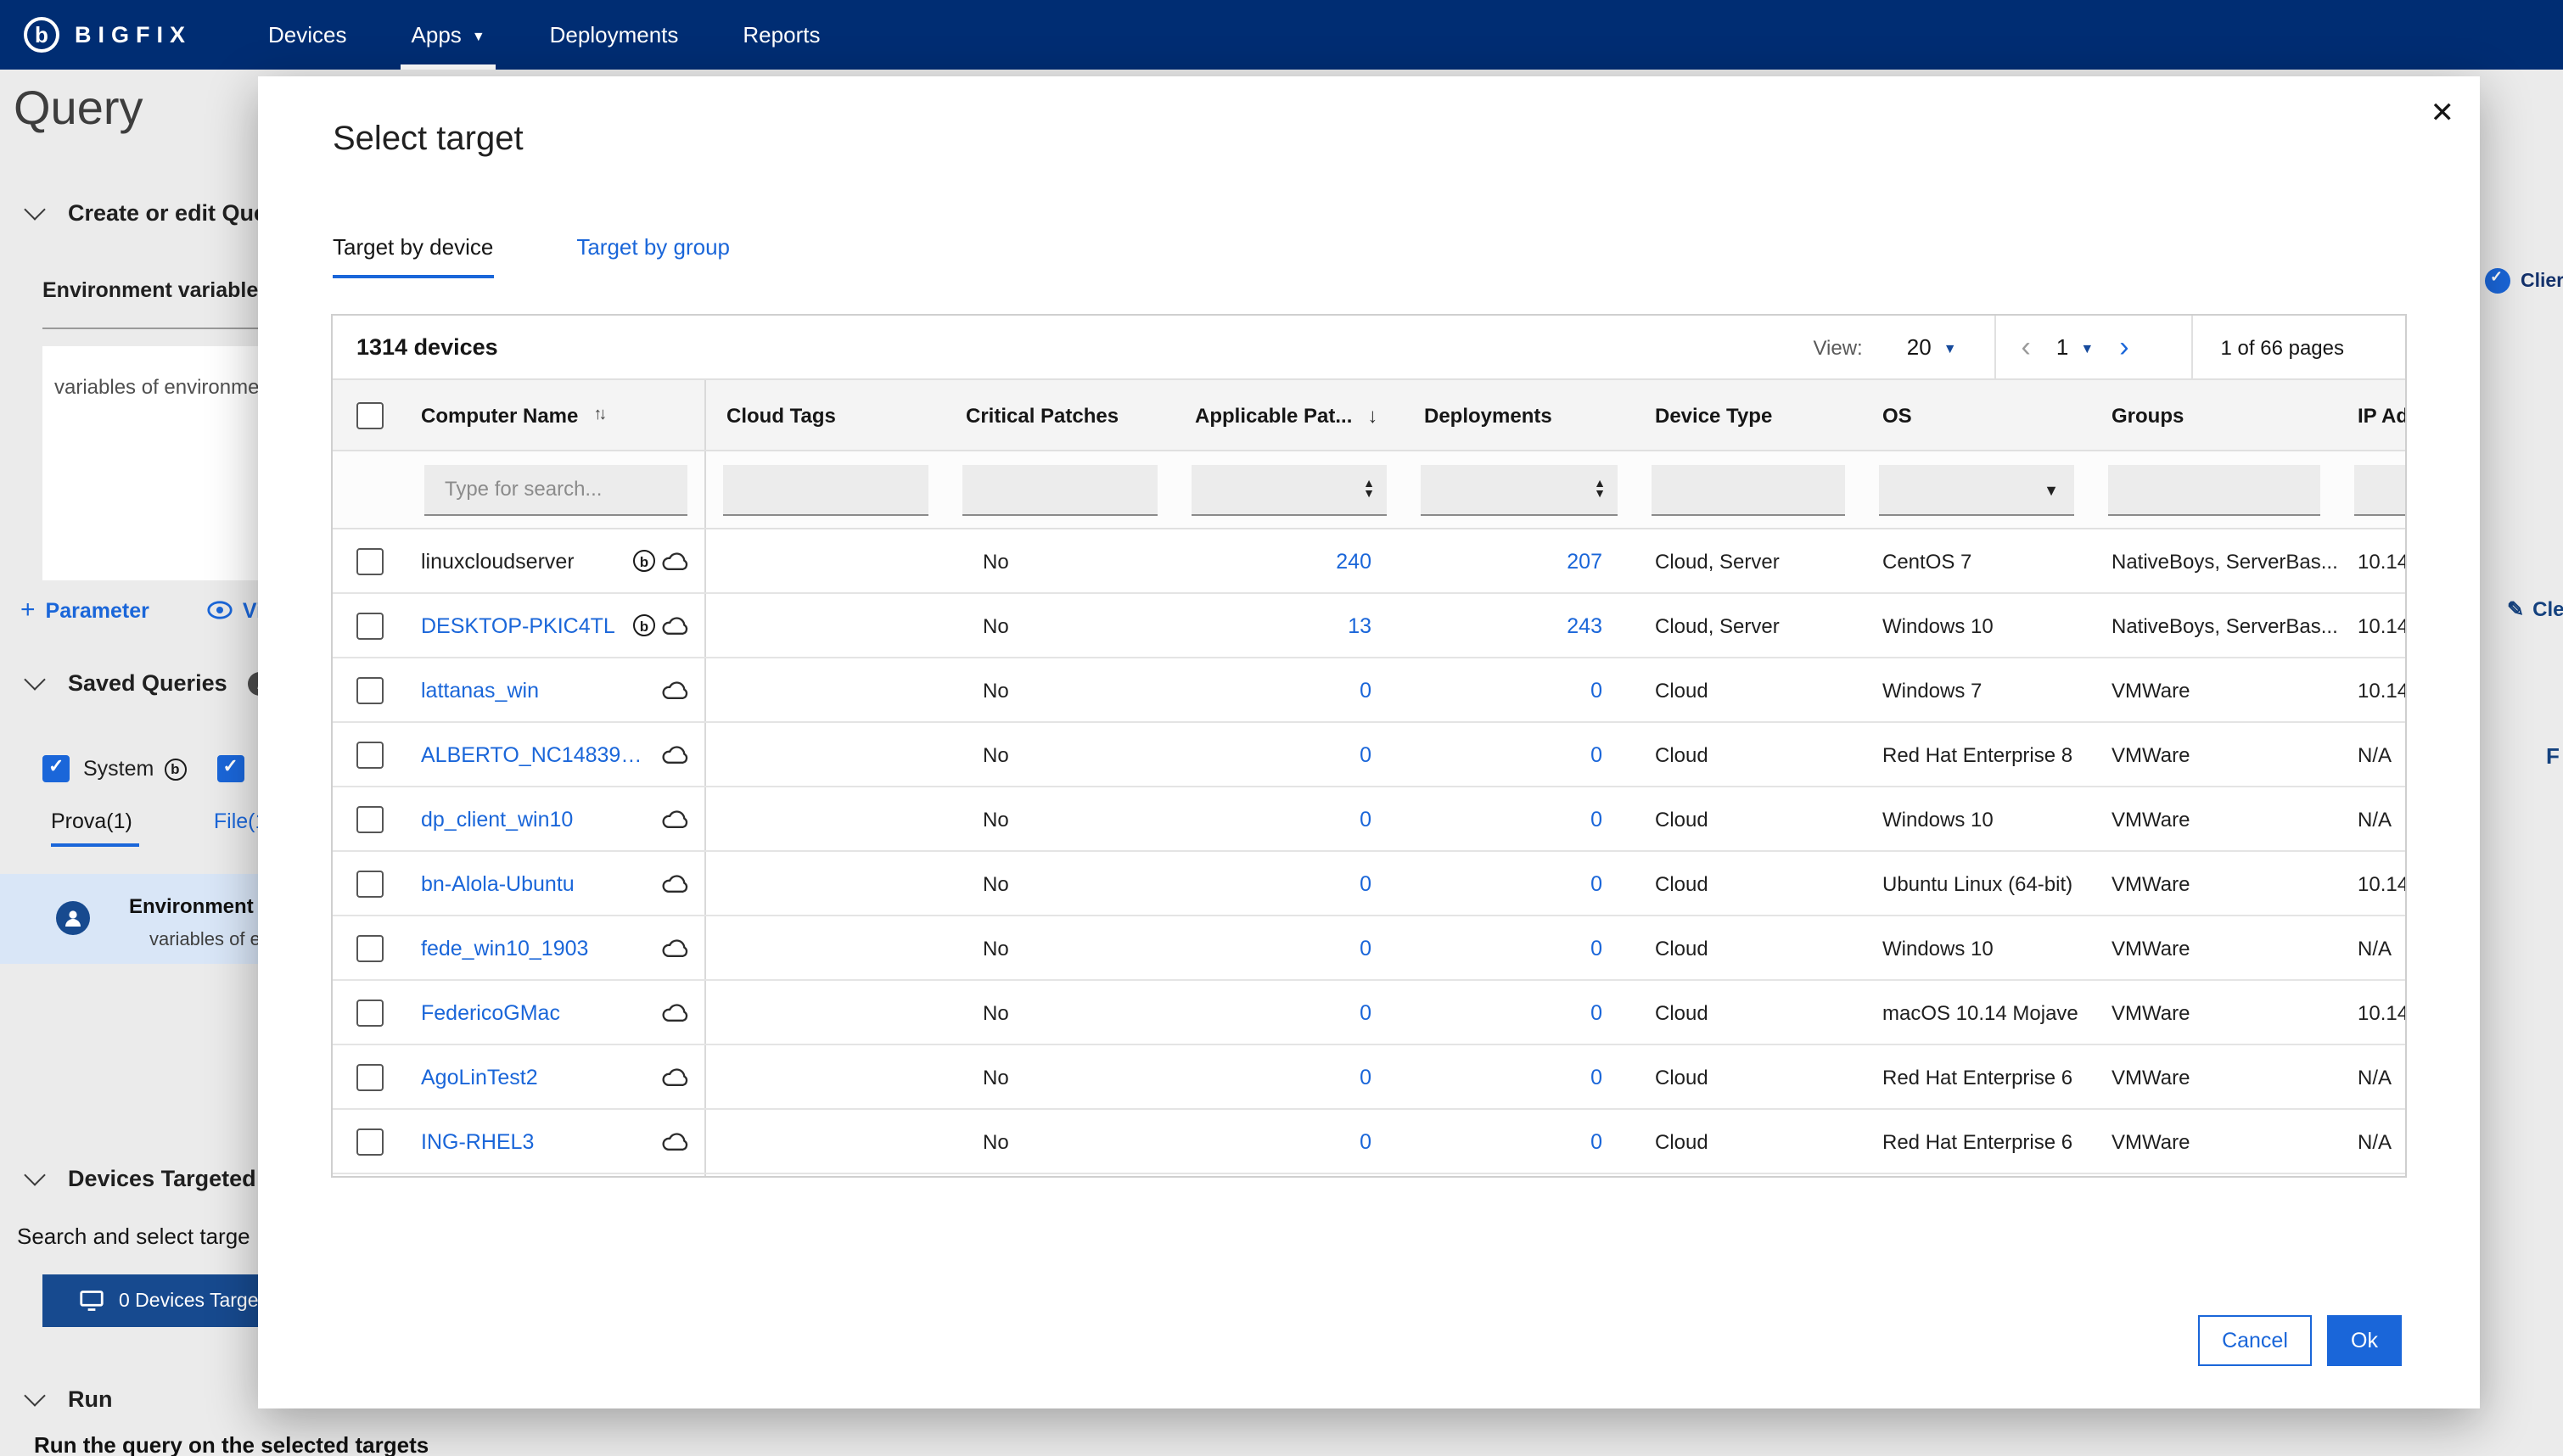 The image size is (2563, 1456). Describe the element at coordinates (781, 35) in the screenshot. I see `nav-item-reports: Reports` at that location.